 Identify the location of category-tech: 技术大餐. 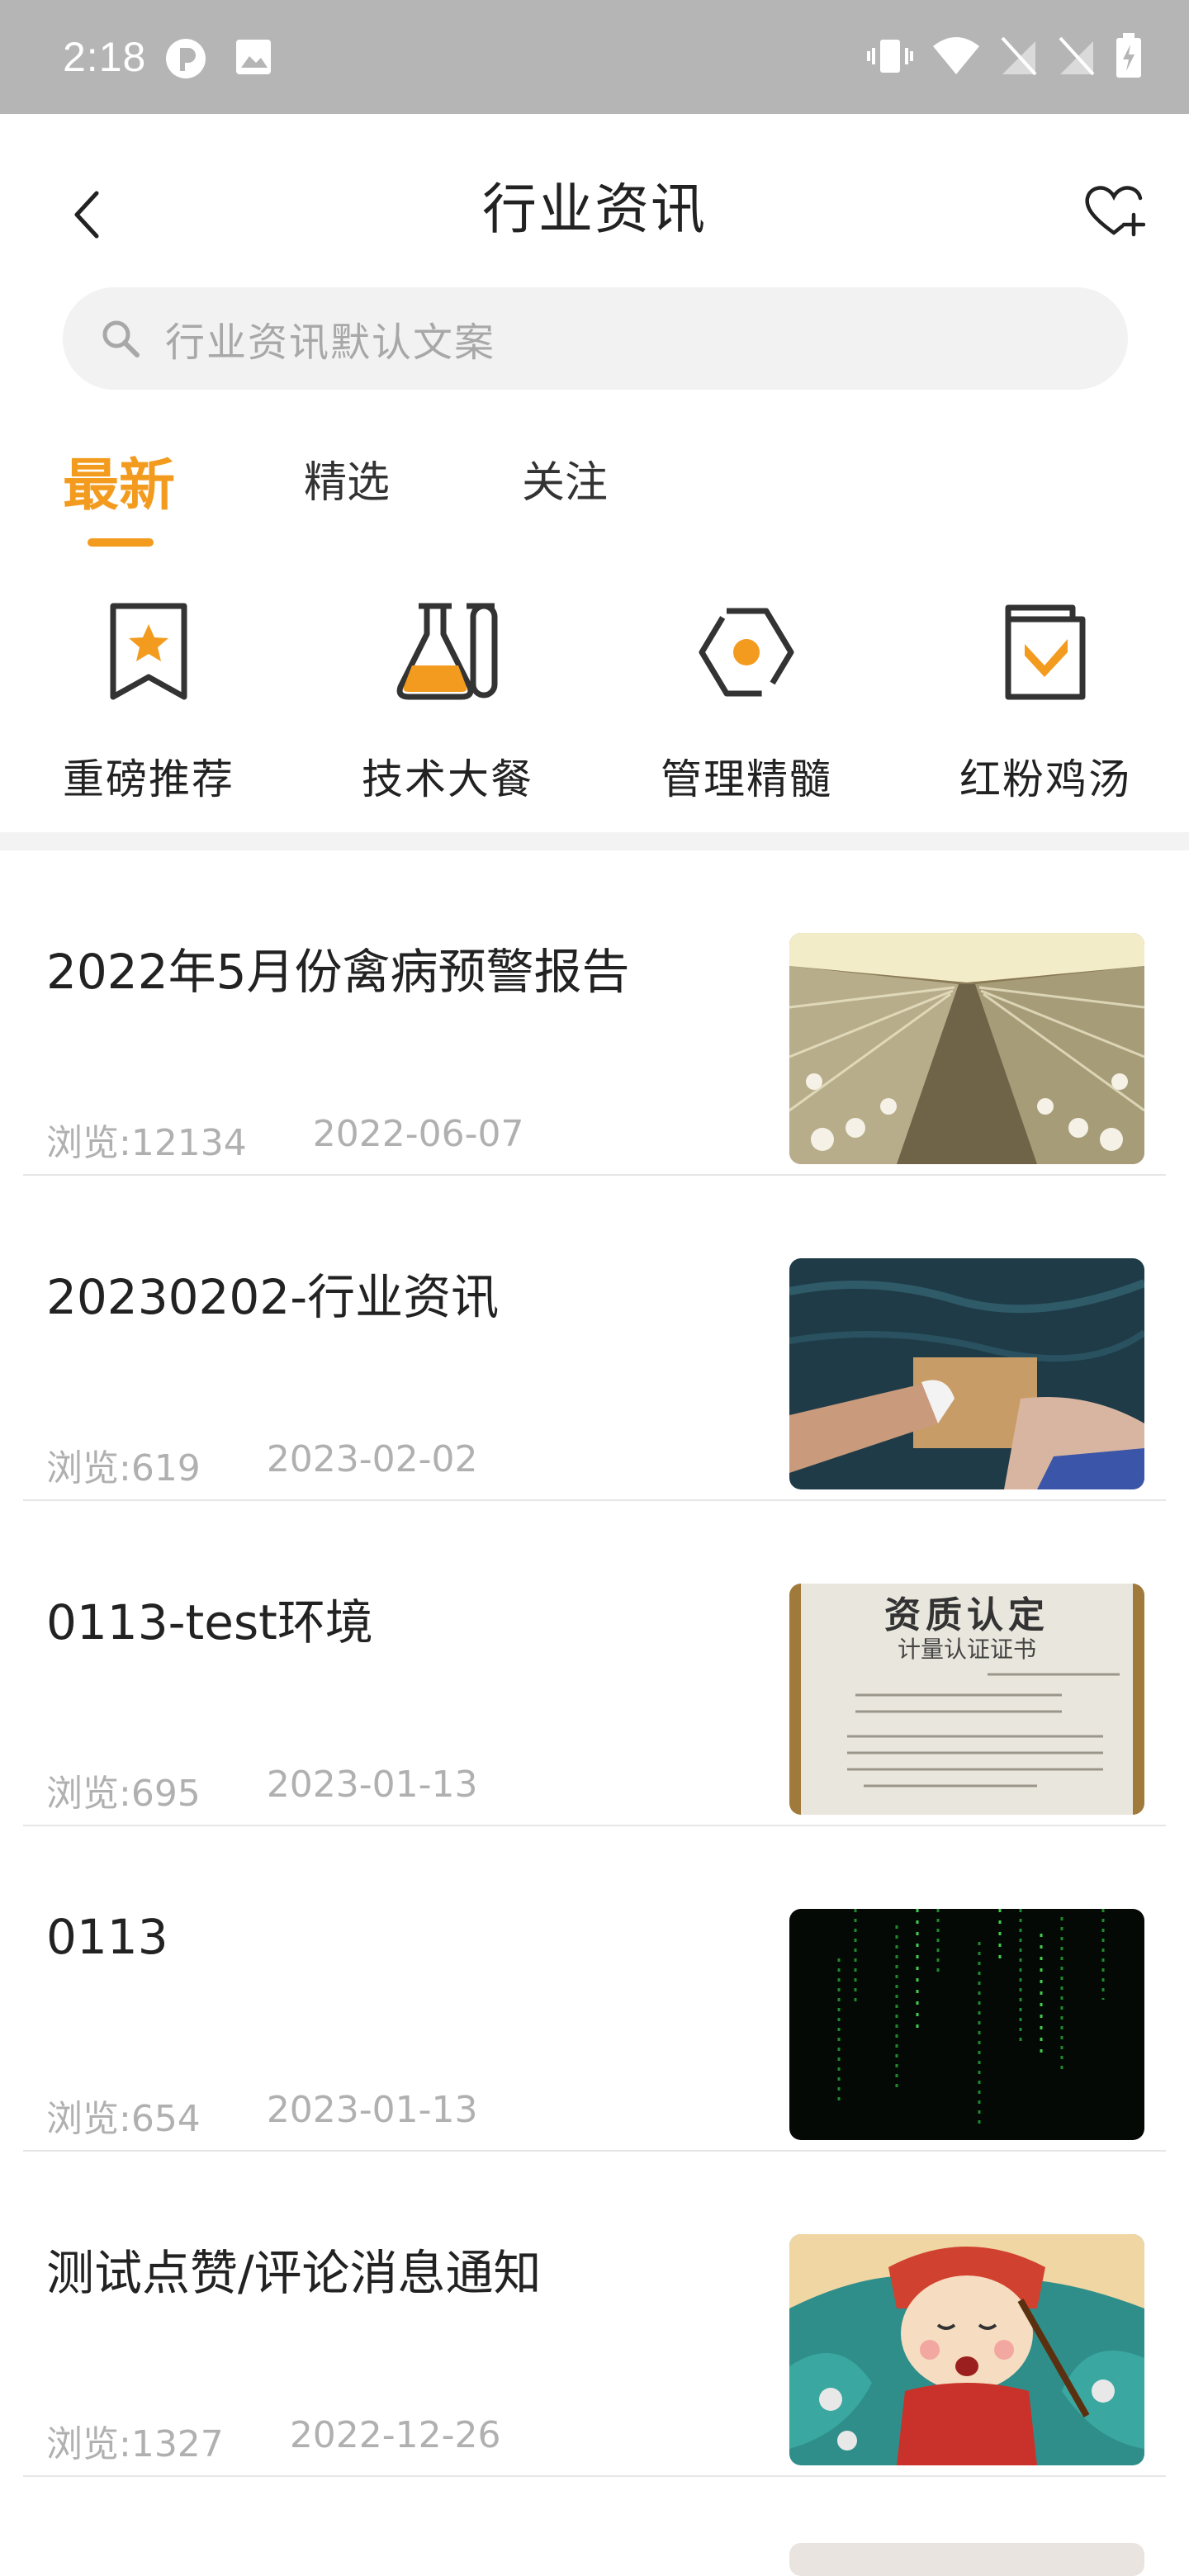
(447, 700).